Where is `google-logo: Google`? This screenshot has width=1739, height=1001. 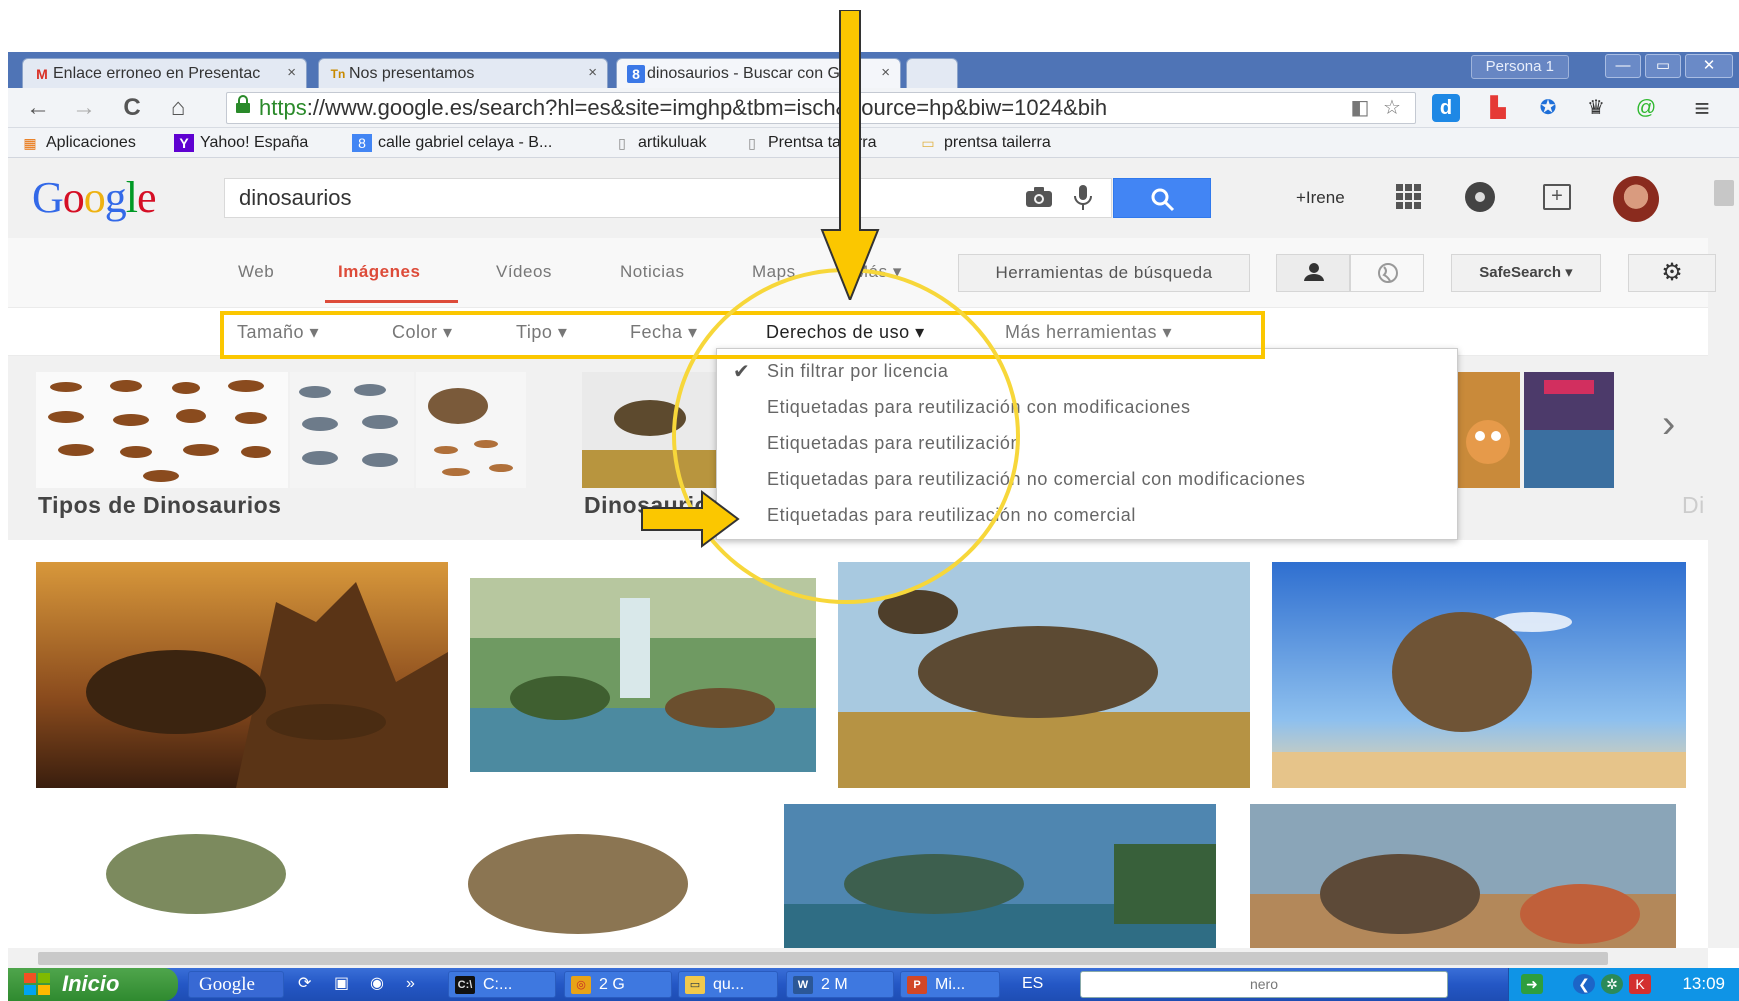 google-logo: Google is located at coordinates (94, 197).